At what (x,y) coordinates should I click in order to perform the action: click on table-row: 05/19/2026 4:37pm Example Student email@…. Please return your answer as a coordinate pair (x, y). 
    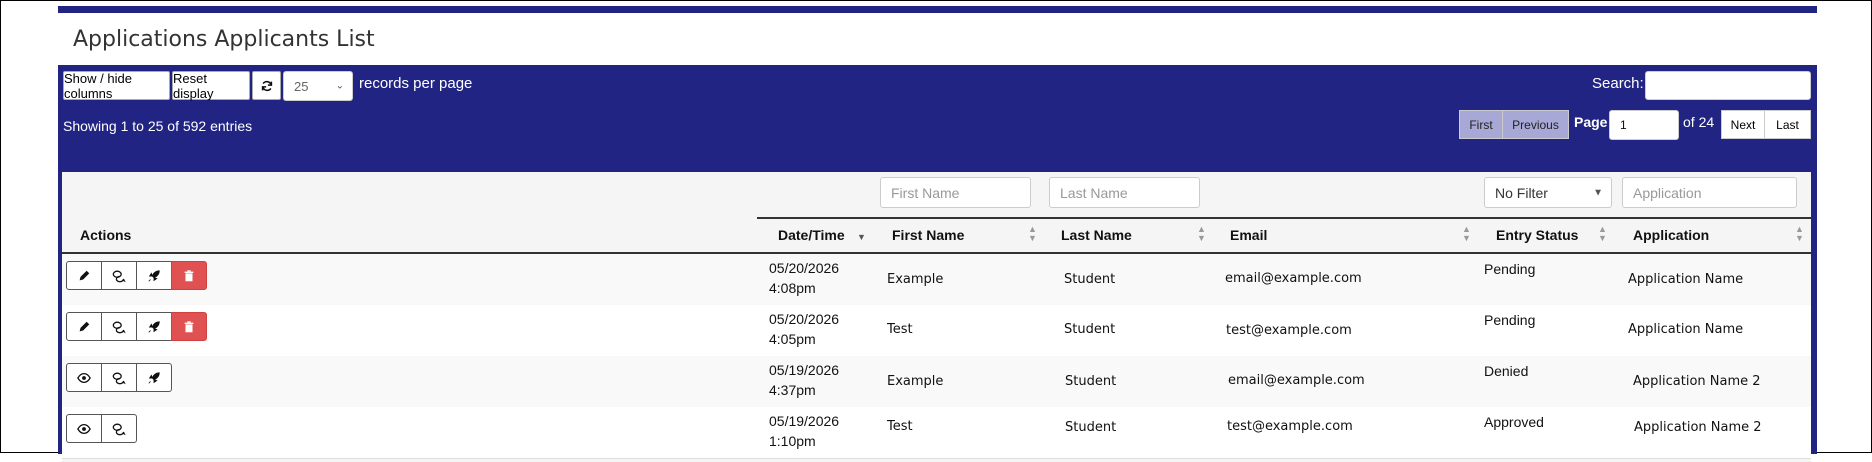
    Looking at the image, I should click on (936, 382).